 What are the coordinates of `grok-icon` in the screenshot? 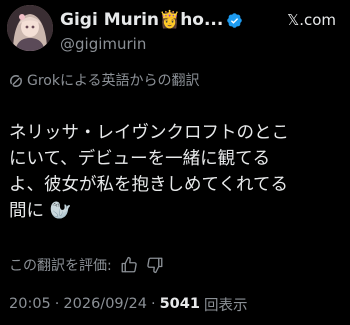 It's located at (16, 80).